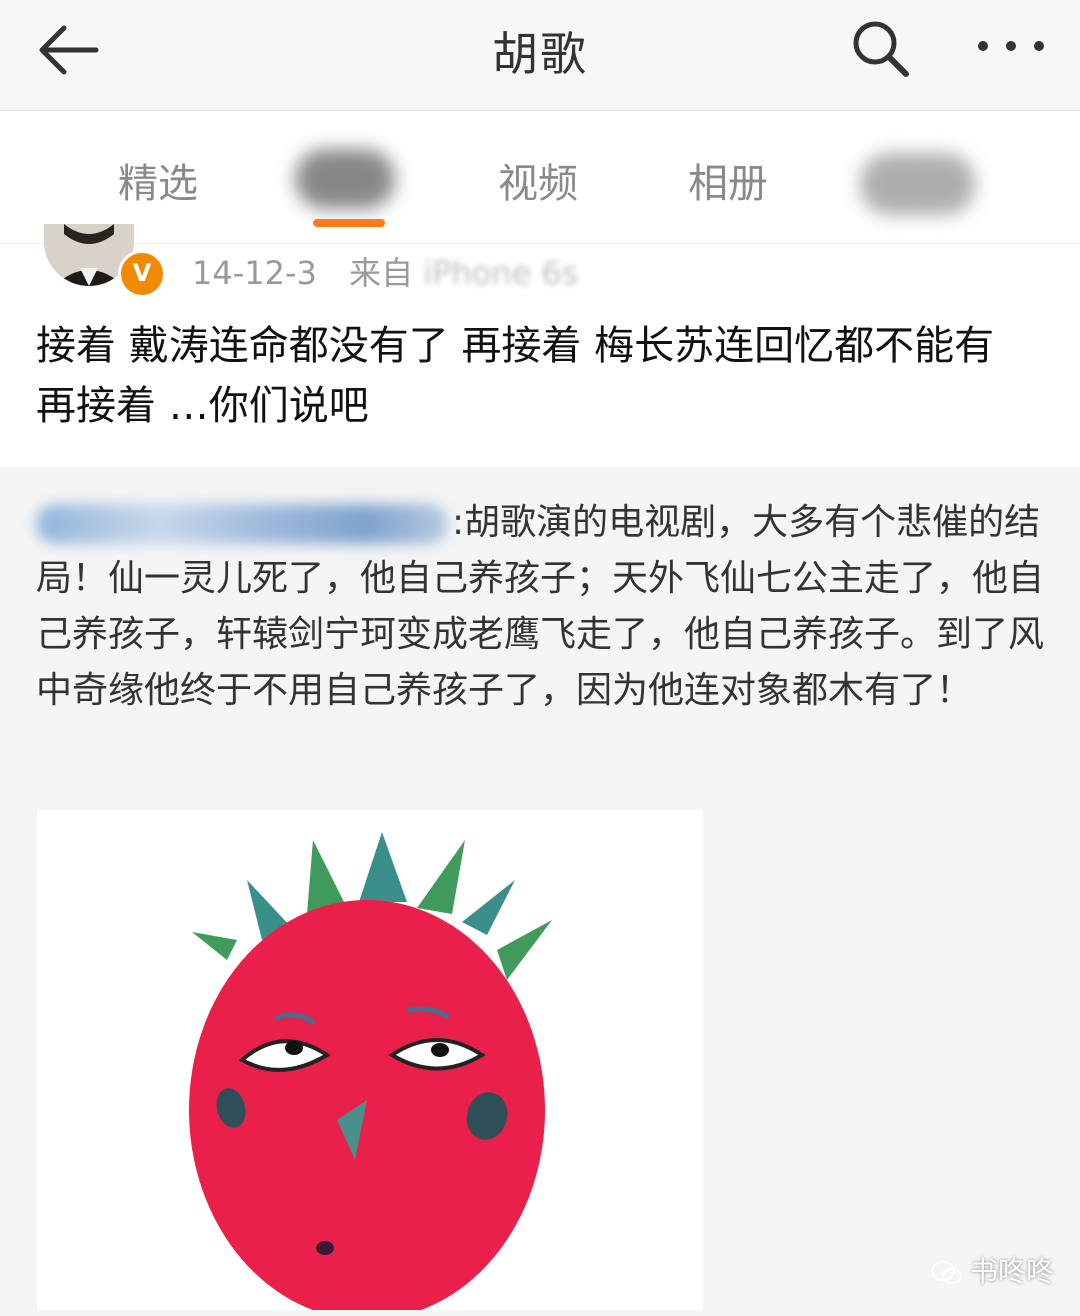 The height and width of the screenshot is (1316, 1080). Describe the element at coordinates (501, 273) in the screenshot. I see `post-source-device: iPhone 6s` at that location.